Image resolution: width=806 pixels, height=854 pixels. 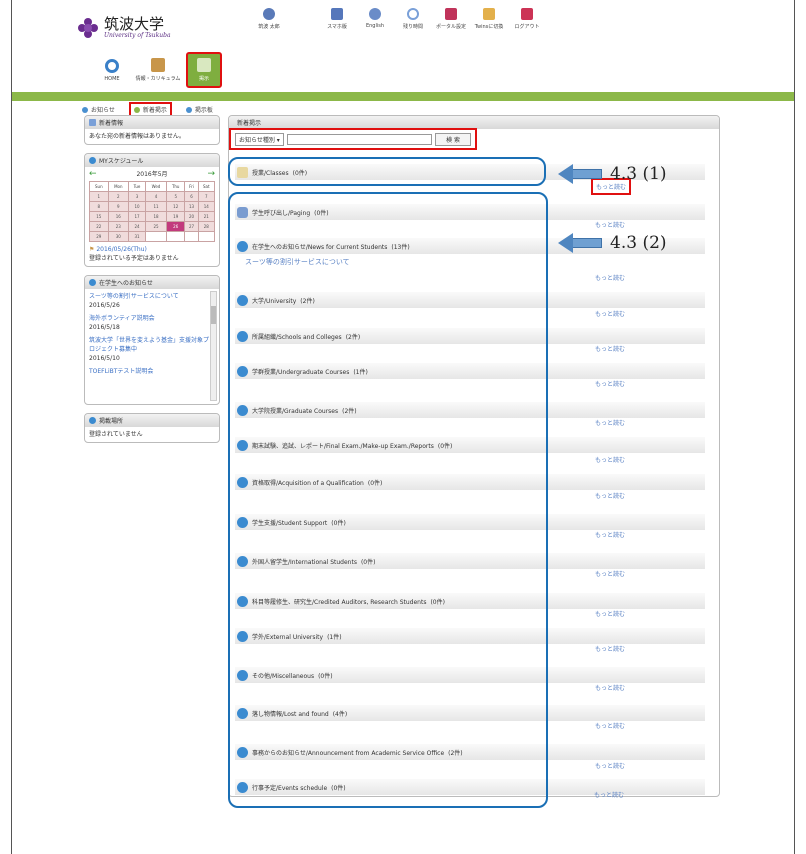 I want to click on weekday-label: Thu, so click(x=176, y=186).